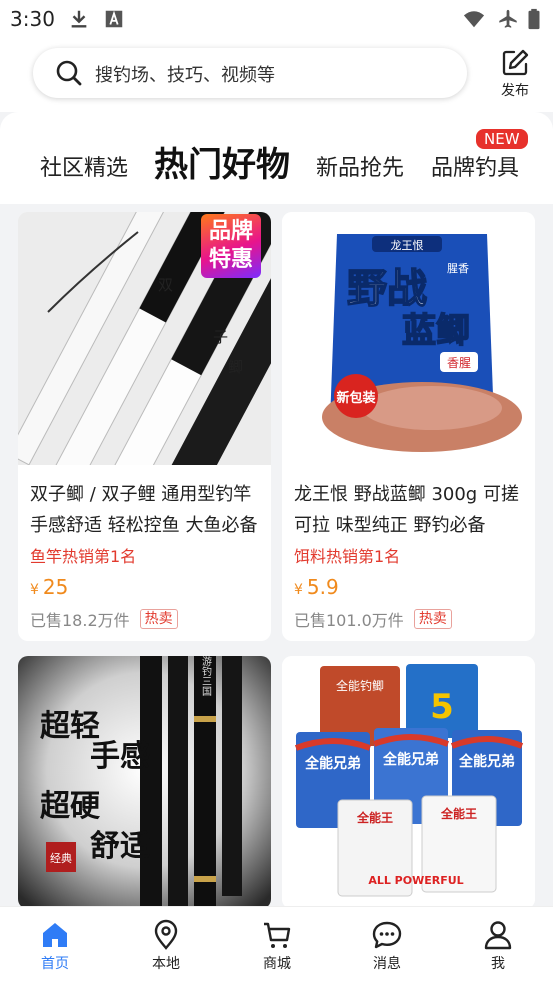  I want to click on profile-icon, so click(498, 935).